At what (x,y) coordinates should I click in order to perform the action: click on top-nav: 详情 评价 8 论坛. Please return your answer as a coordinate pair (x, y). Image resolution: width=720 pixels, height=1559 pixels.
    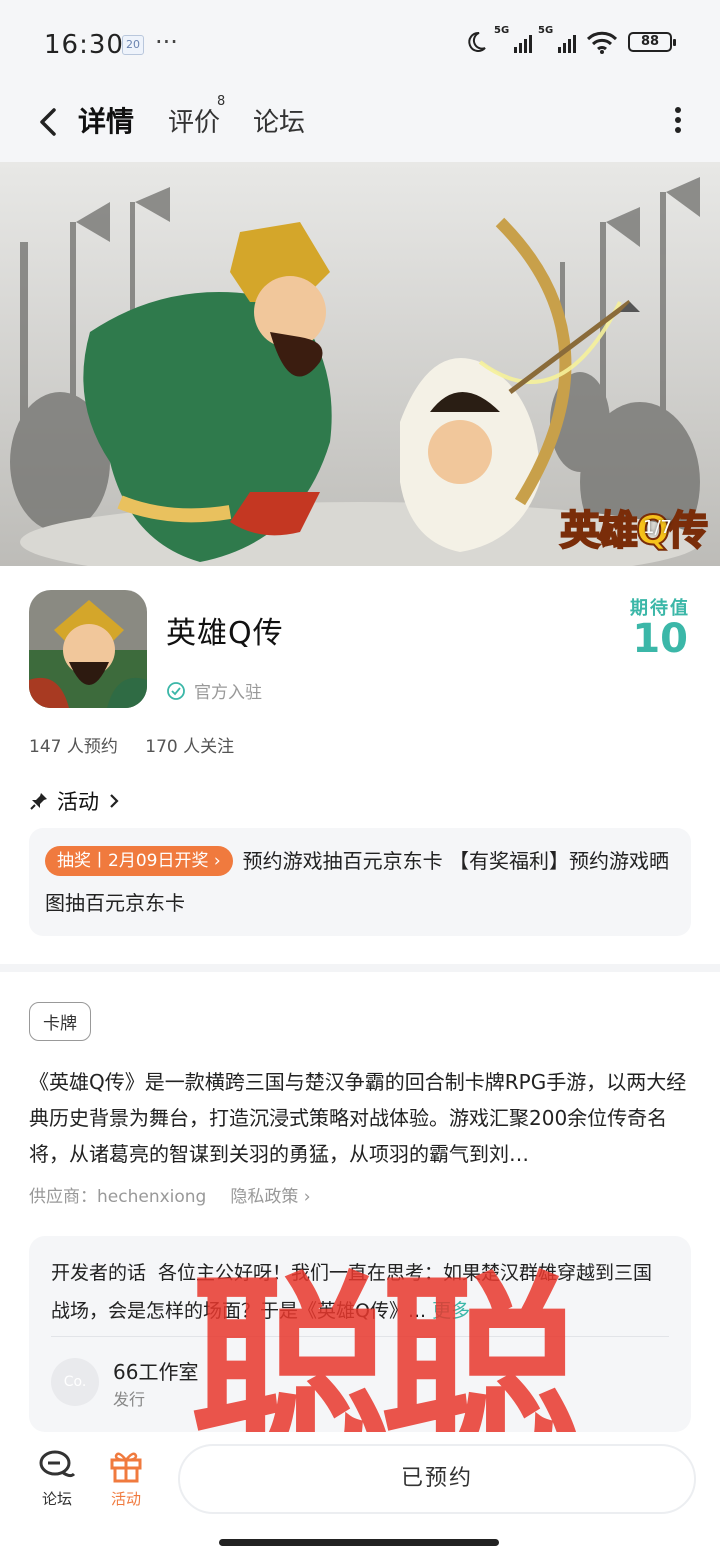
    Looking at the image, I should click on (360, 126).